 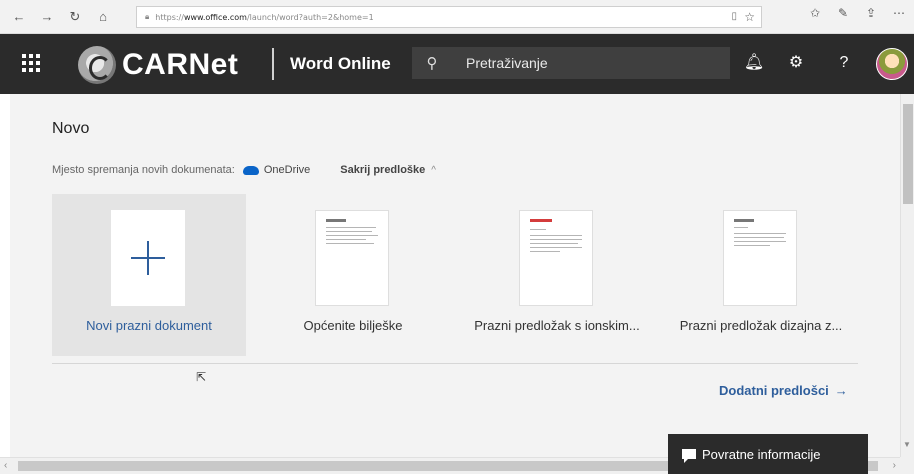 I want to click on scrollbar-corner, so click(x=907, y=465).